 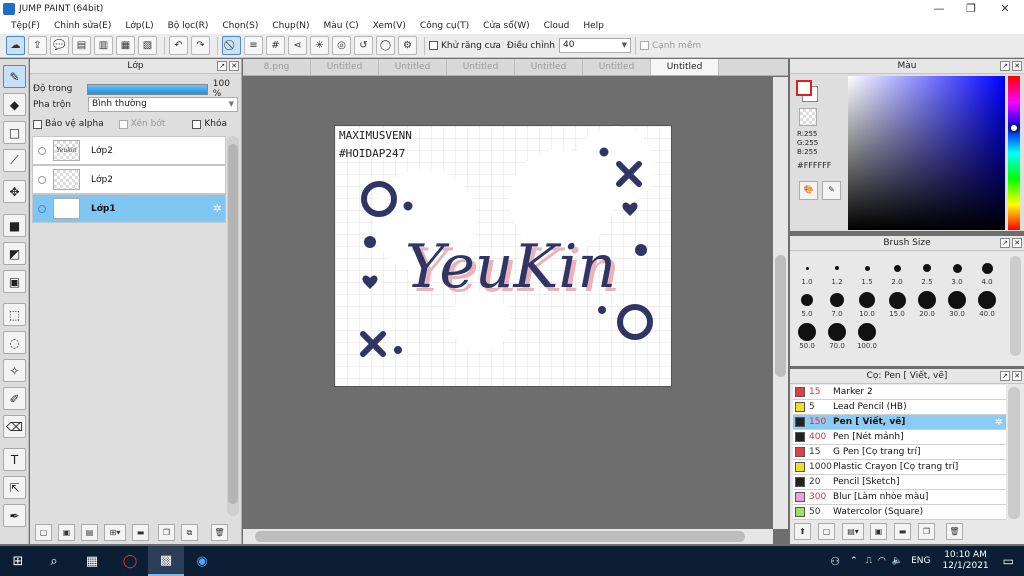 I want to click on brush-size-option: 1.5, so click(x=867, y=272).